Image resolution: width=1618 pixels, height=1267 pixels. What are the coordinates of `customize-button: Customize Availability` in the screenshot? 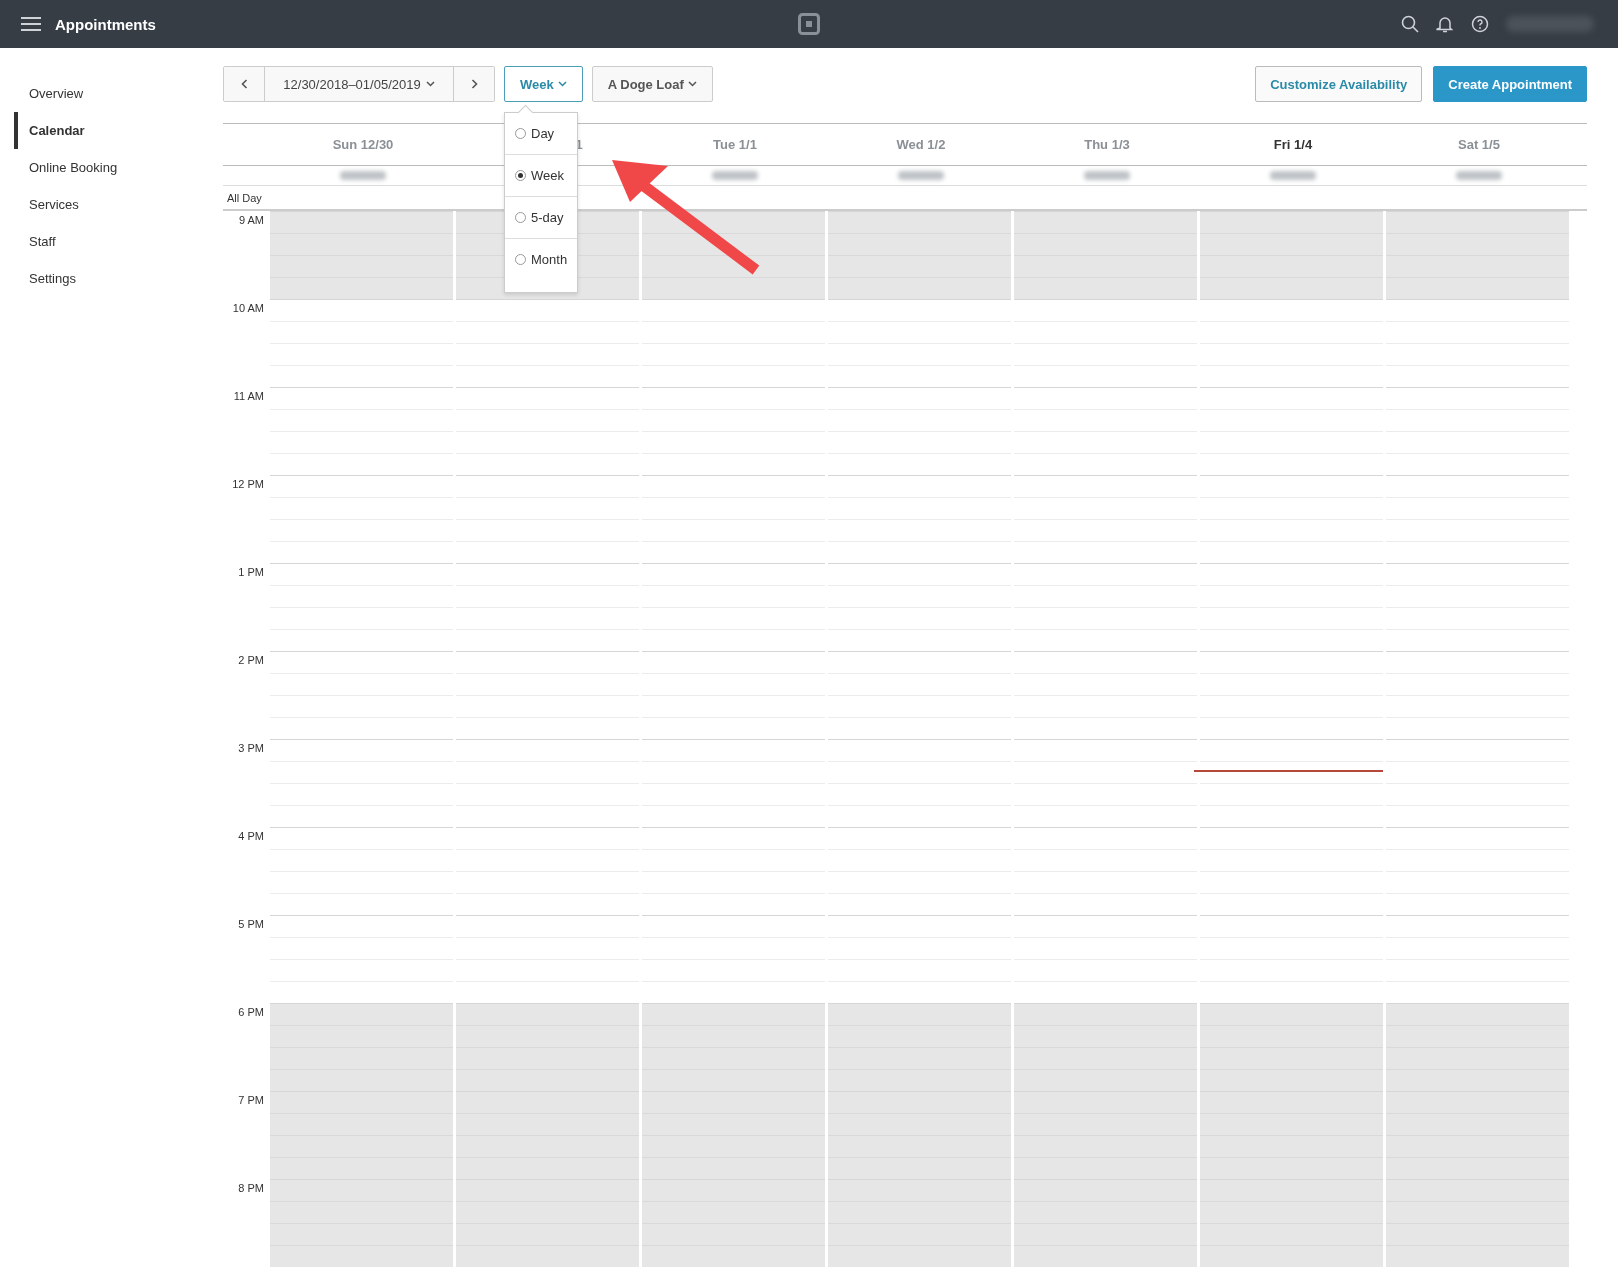 It's located at (1339, 84).